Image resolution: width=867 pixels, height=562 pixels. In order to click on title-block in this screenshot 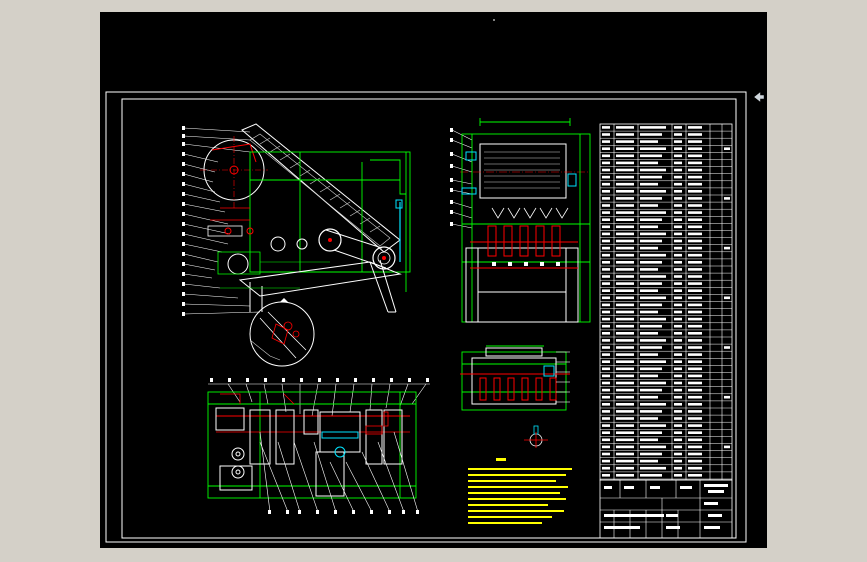, I will do `click(666, 509)`.